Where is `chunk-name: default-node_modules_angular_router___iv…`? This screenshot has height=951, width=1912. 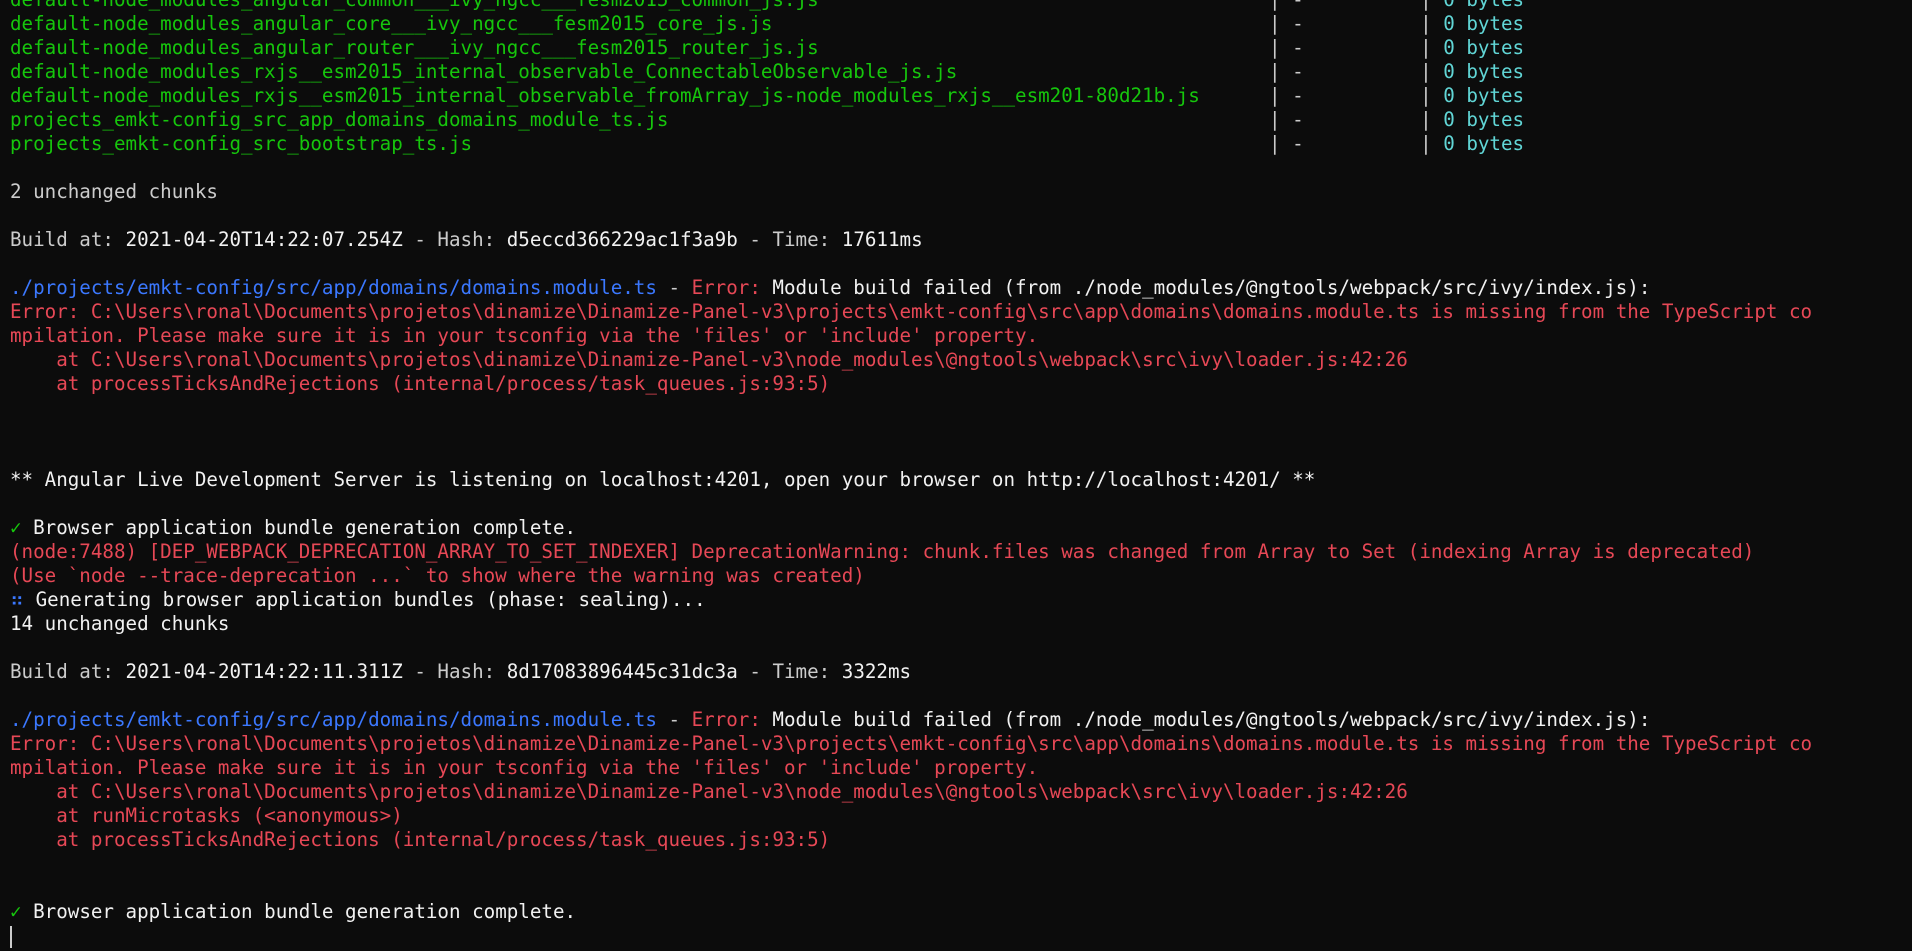
chunk-name: default-node_modules_angular_router___iv… is located at coordinates (414, 47).